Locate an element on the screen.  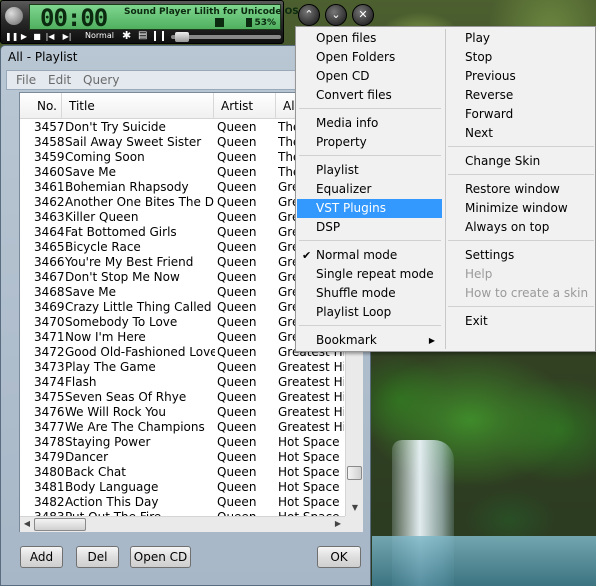
menu-item-label: Bookmark is located at coordinates (346, 340).